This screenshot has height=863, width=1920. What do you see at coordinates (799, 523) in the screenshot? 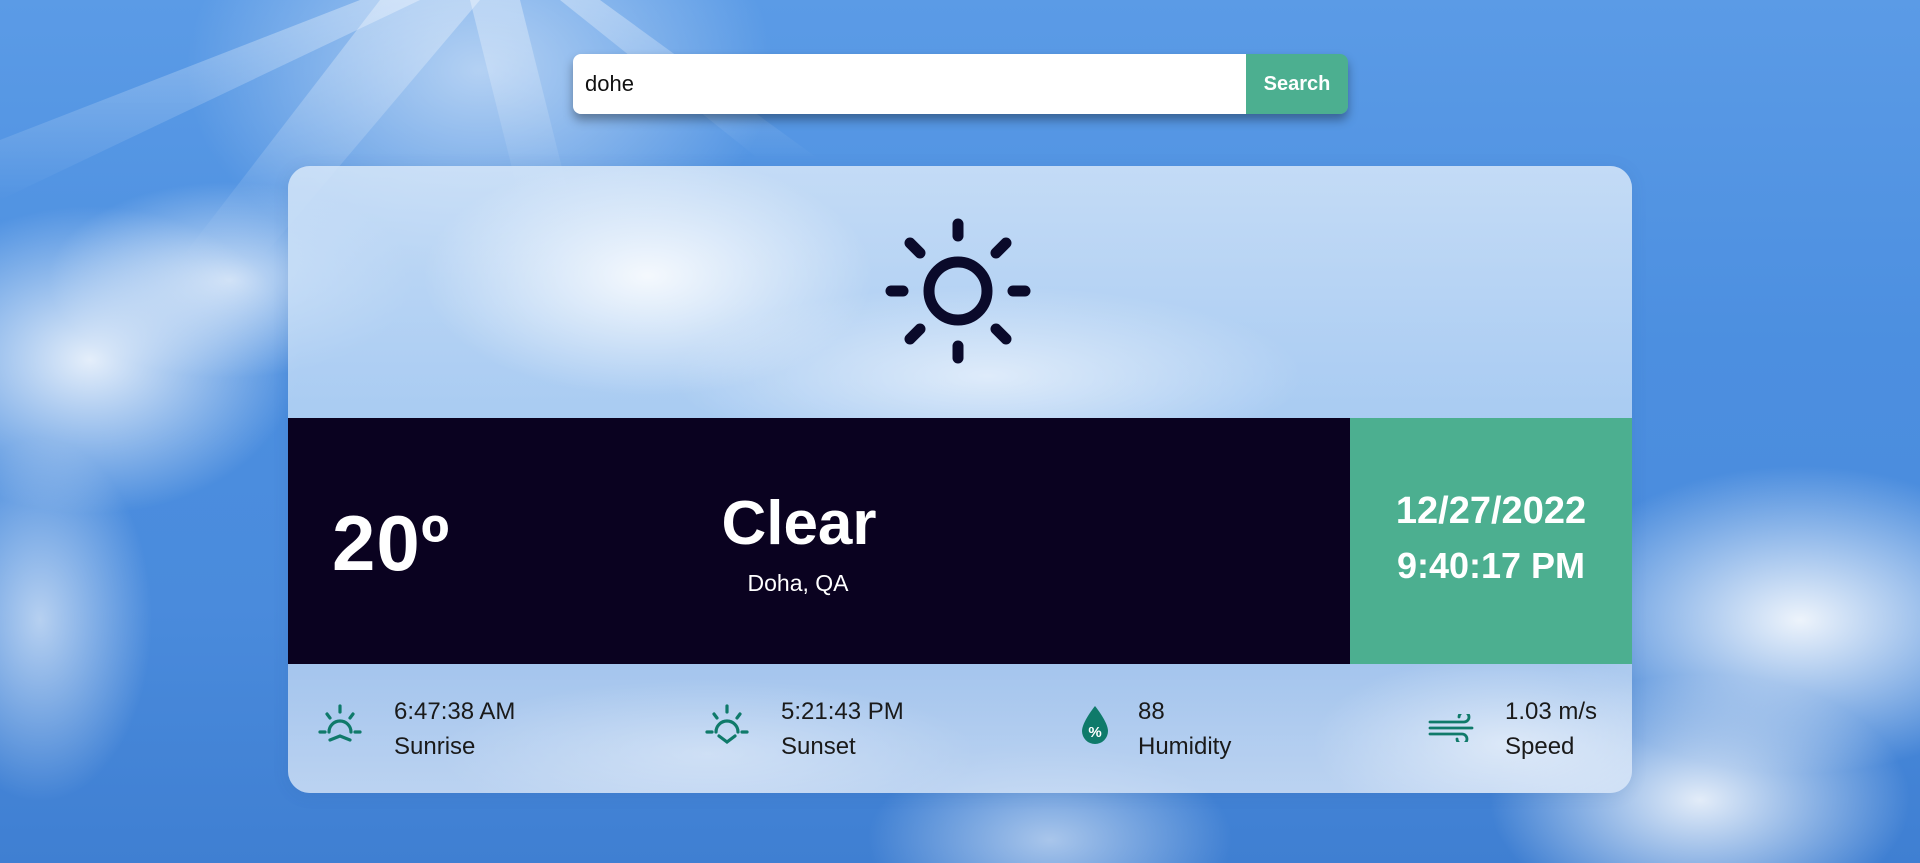
I see `weather-condition: Clear` at bounding box center [799, 523].